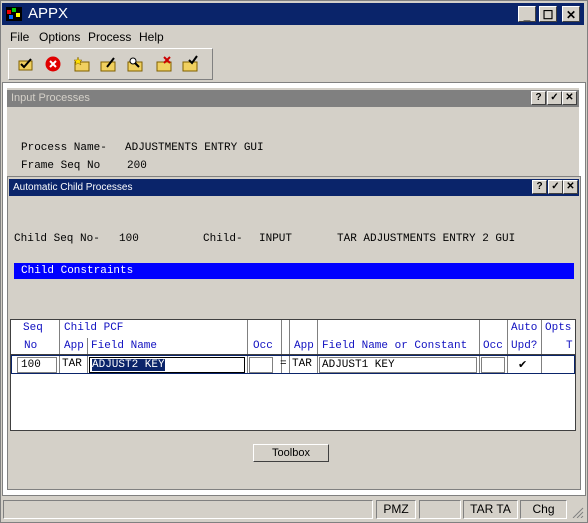 The width and height of the screenshot is (588, 523). I want to click on status-panel-2: PMZ, so click(396, 509).